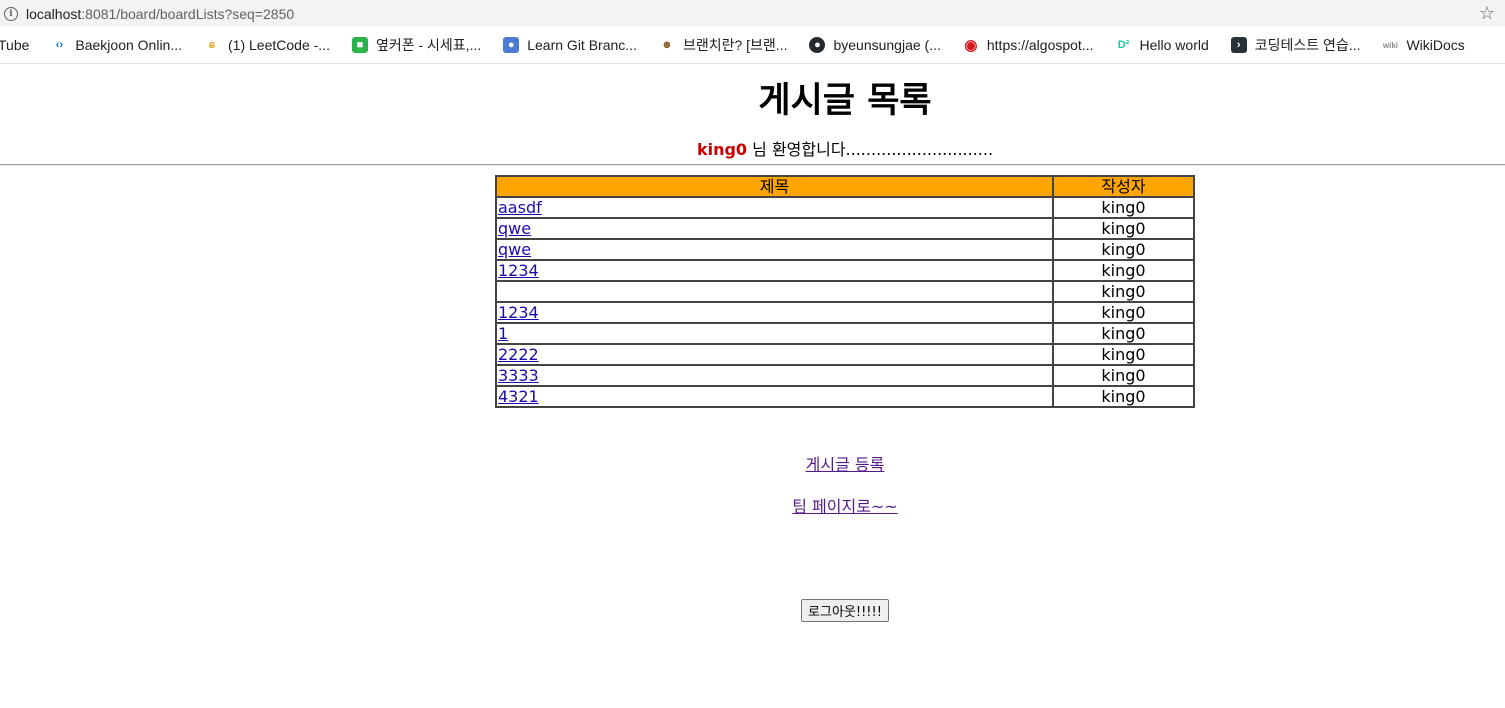 The image size is (1505, 708). I want to click on table-row: 4321 king0, so click(845, 396).